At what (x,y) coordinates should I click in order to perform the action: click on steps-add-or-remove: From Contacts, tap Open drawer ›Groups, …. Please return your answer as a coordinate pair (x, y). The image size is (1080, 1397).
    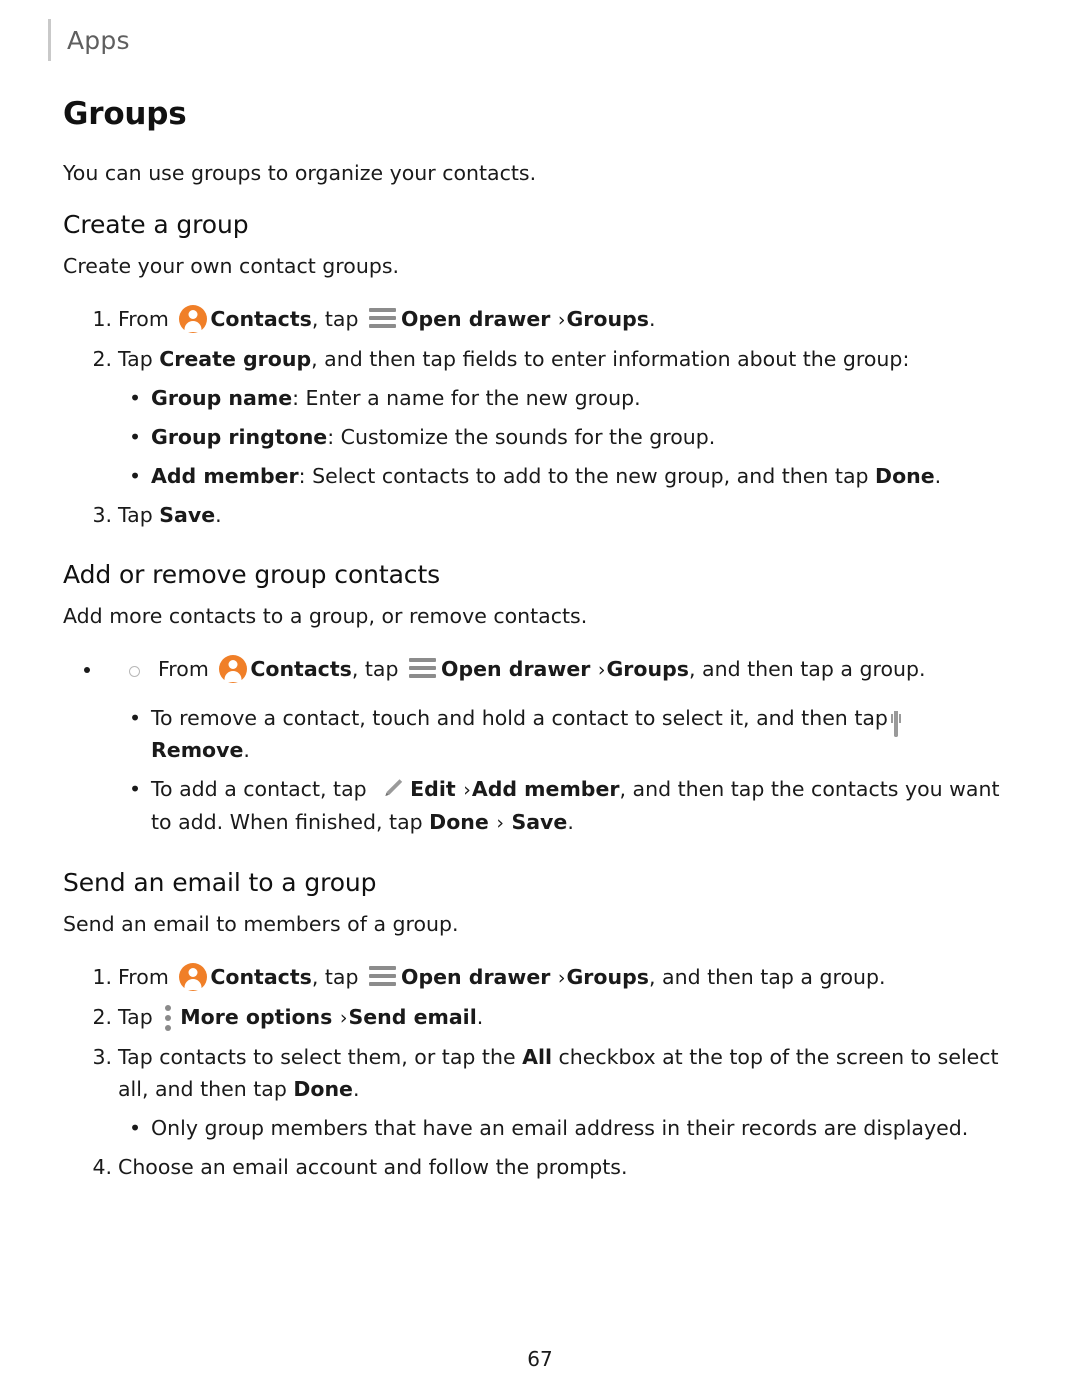
    Looking at the image, I should click on (537, 669).